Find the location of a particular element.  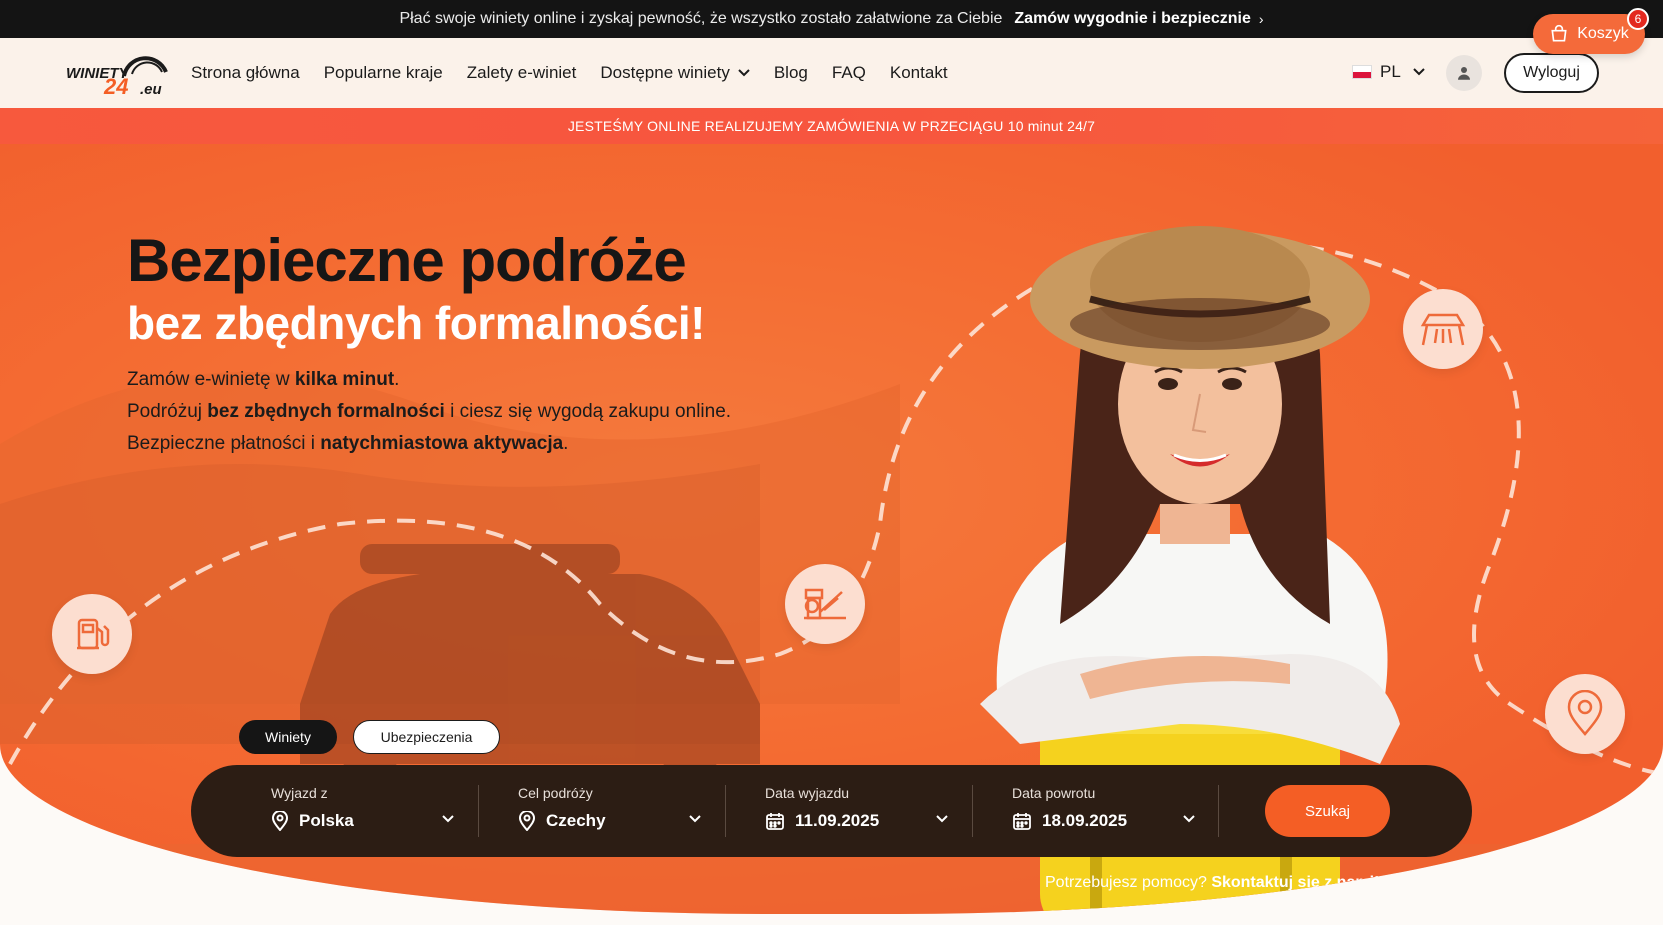

nav-item-blog: Blog is located at coordinates (791, 73).